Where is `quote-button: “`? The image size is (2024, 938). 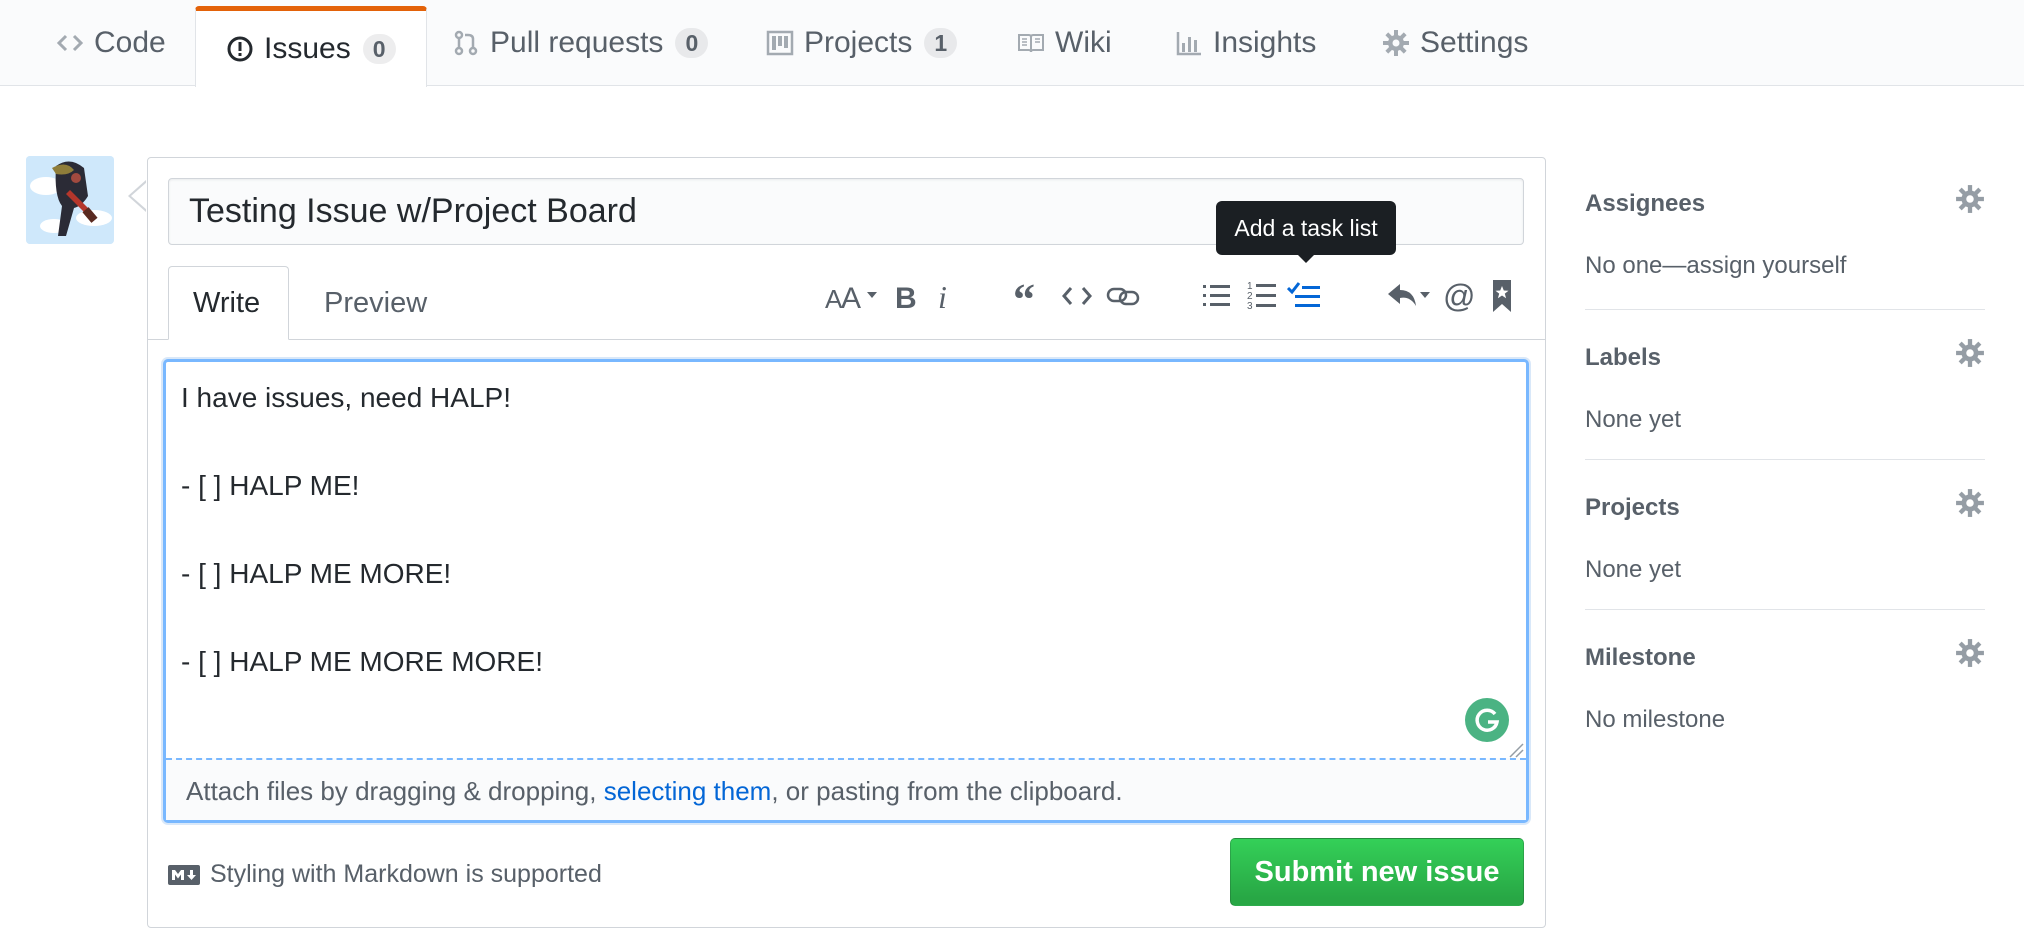
quote-button: “ is located at coordinates (1029, 296).